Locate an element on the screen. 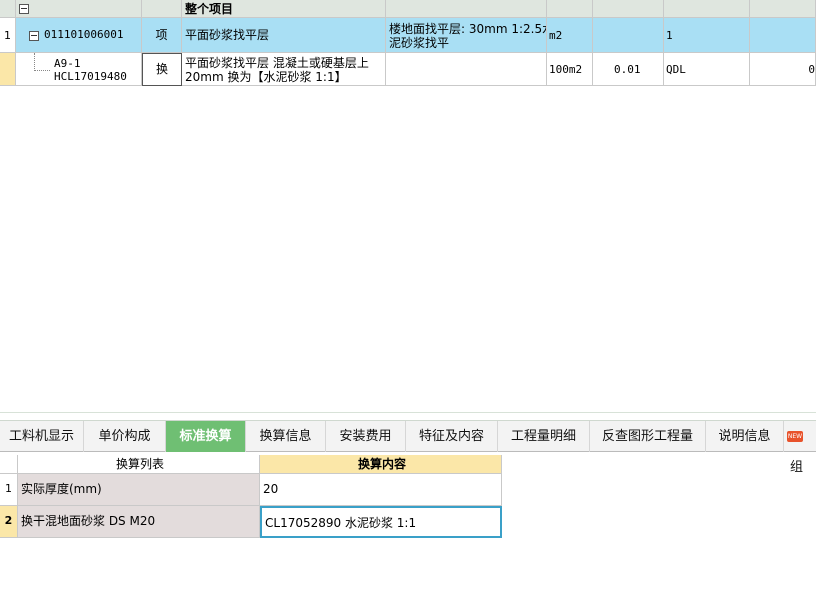 Image resolution: width=816 pixels, height=589 pixels. collapse-all-icon is located at coordinates (24, 9).